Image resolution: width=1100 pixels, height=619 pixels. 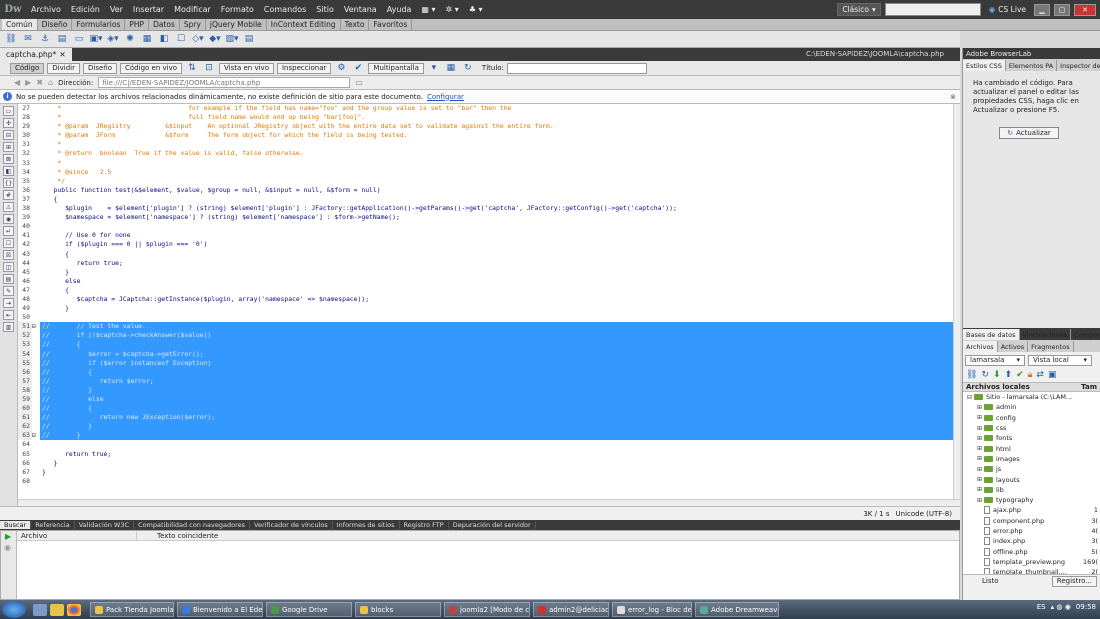 What do you see at coordinates (1031, 521) in the screenshot?
I see `file-item: component.php 3(` at bounding box center [1031, 521].